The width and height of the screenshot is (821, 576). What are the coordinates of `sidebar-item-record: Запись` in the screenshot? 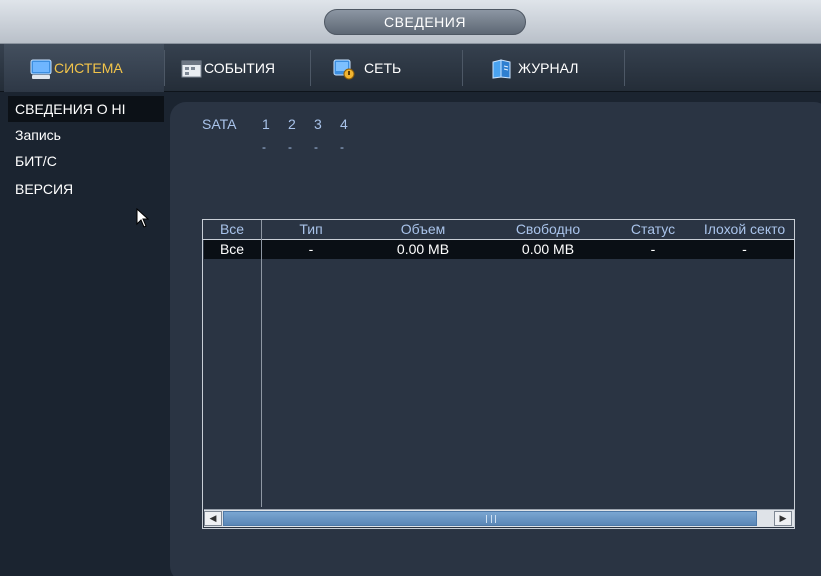 It's located at (86, 135).